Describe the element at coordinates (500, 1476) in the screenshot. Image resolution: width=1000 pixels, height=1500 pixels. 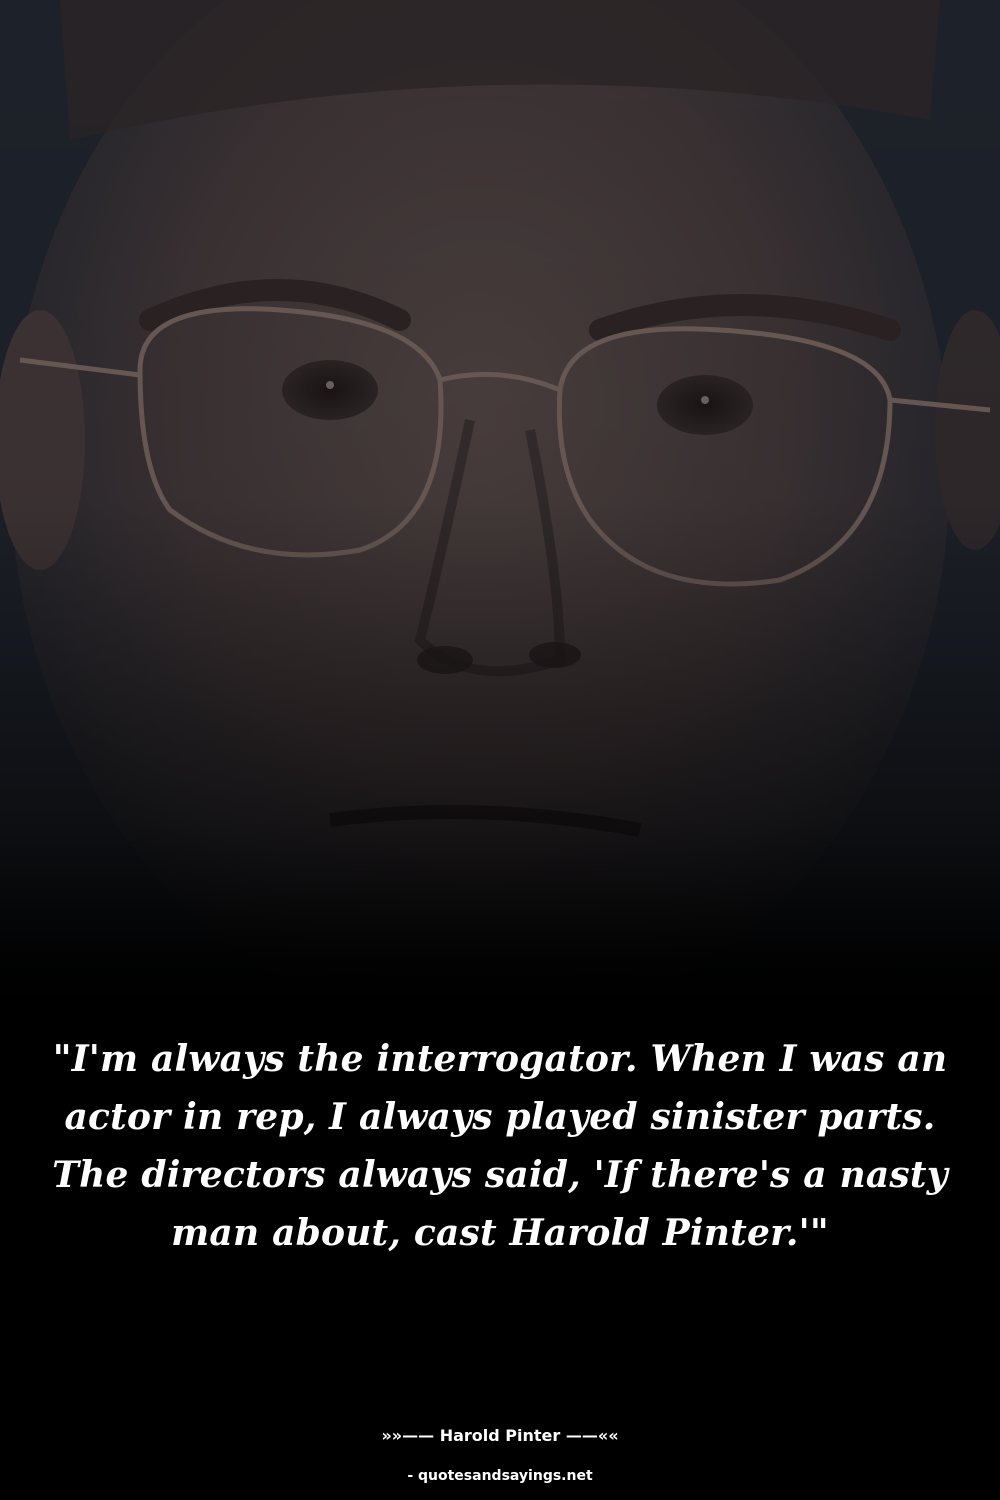
I see `source-site: - quotesandsayings.net` at that location.